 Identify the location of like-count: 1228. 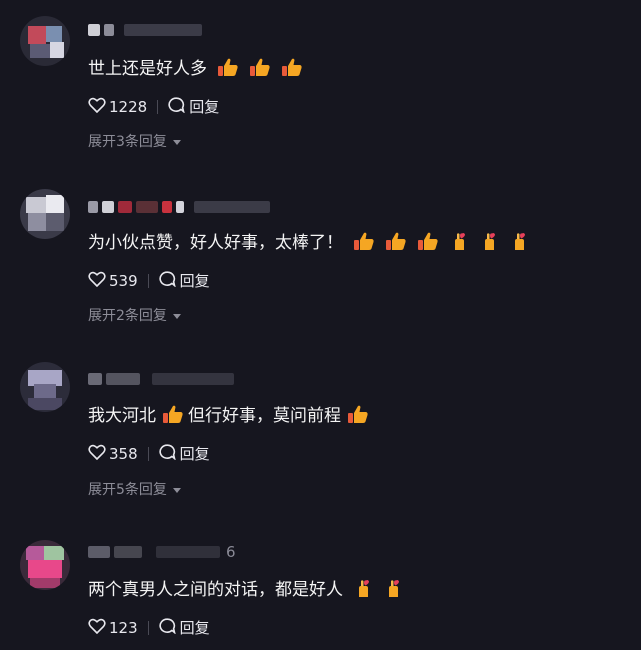
(128, 106).